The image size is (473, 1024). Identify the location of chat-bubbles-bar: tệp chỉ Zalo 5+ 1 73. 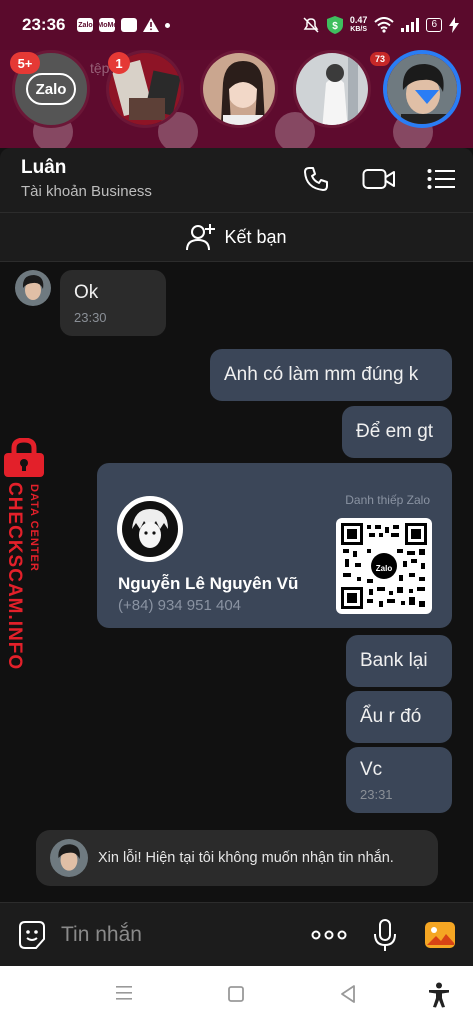
(236, 99).